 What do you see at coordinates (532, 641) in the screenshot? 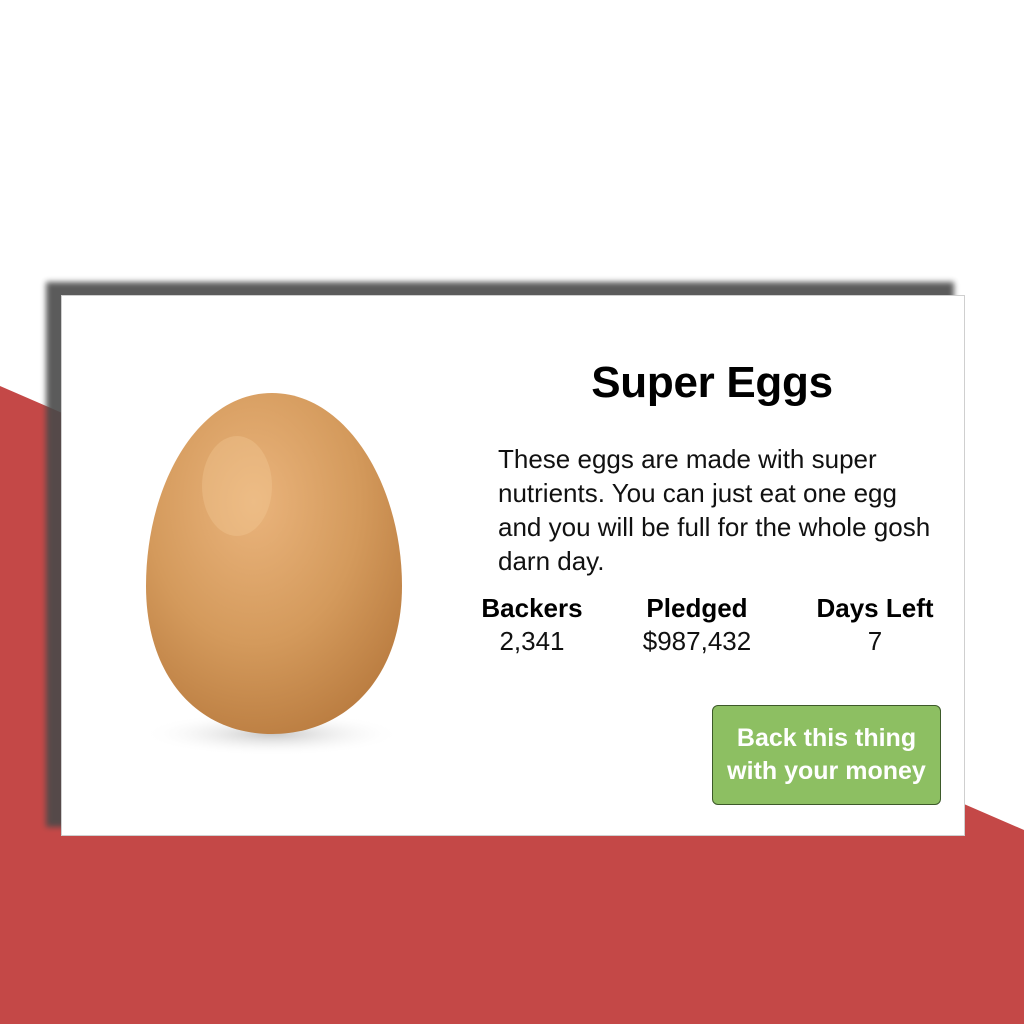
I see `backers-value: 2,341` at bounding box center [532, 641].